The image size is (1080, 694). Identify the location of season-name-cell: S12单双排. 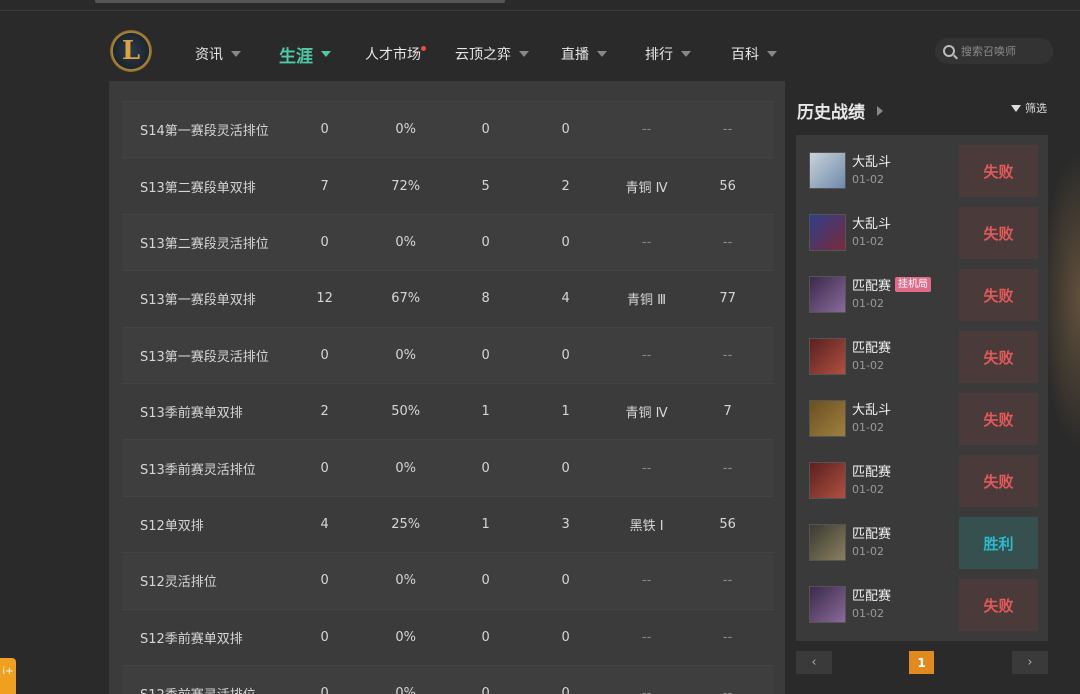
(172, 526).